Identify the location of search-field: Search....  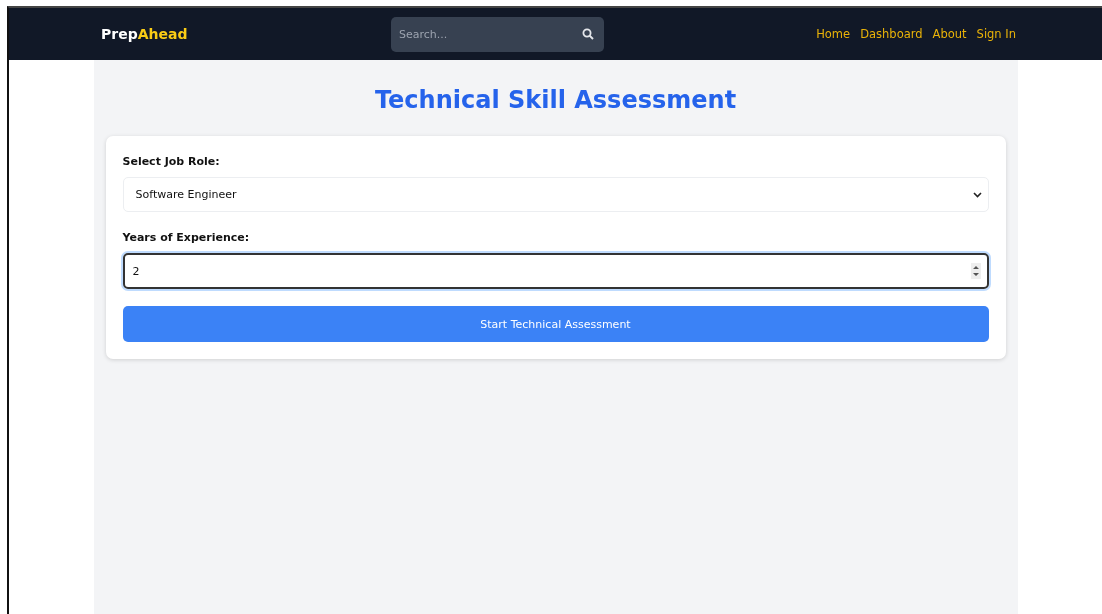
(497, 34).